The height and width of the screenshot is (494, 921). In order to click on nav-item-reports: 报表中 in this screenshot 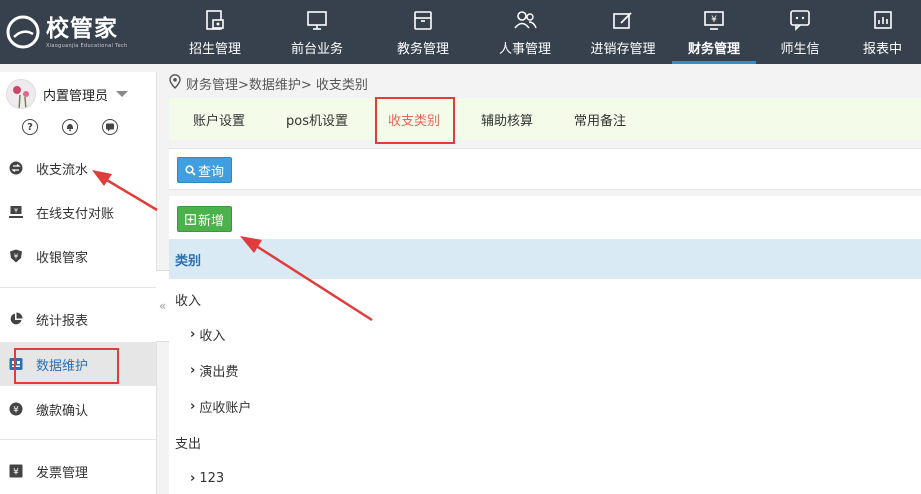, I will do `click(882, 32)`.